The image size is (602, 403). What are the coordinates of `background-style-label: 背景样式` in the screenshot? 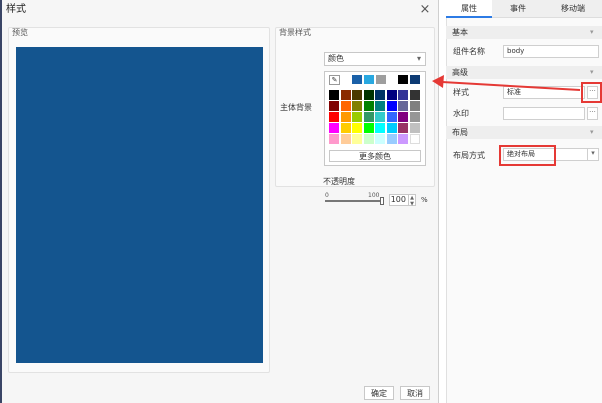 It's located at (295, 32).